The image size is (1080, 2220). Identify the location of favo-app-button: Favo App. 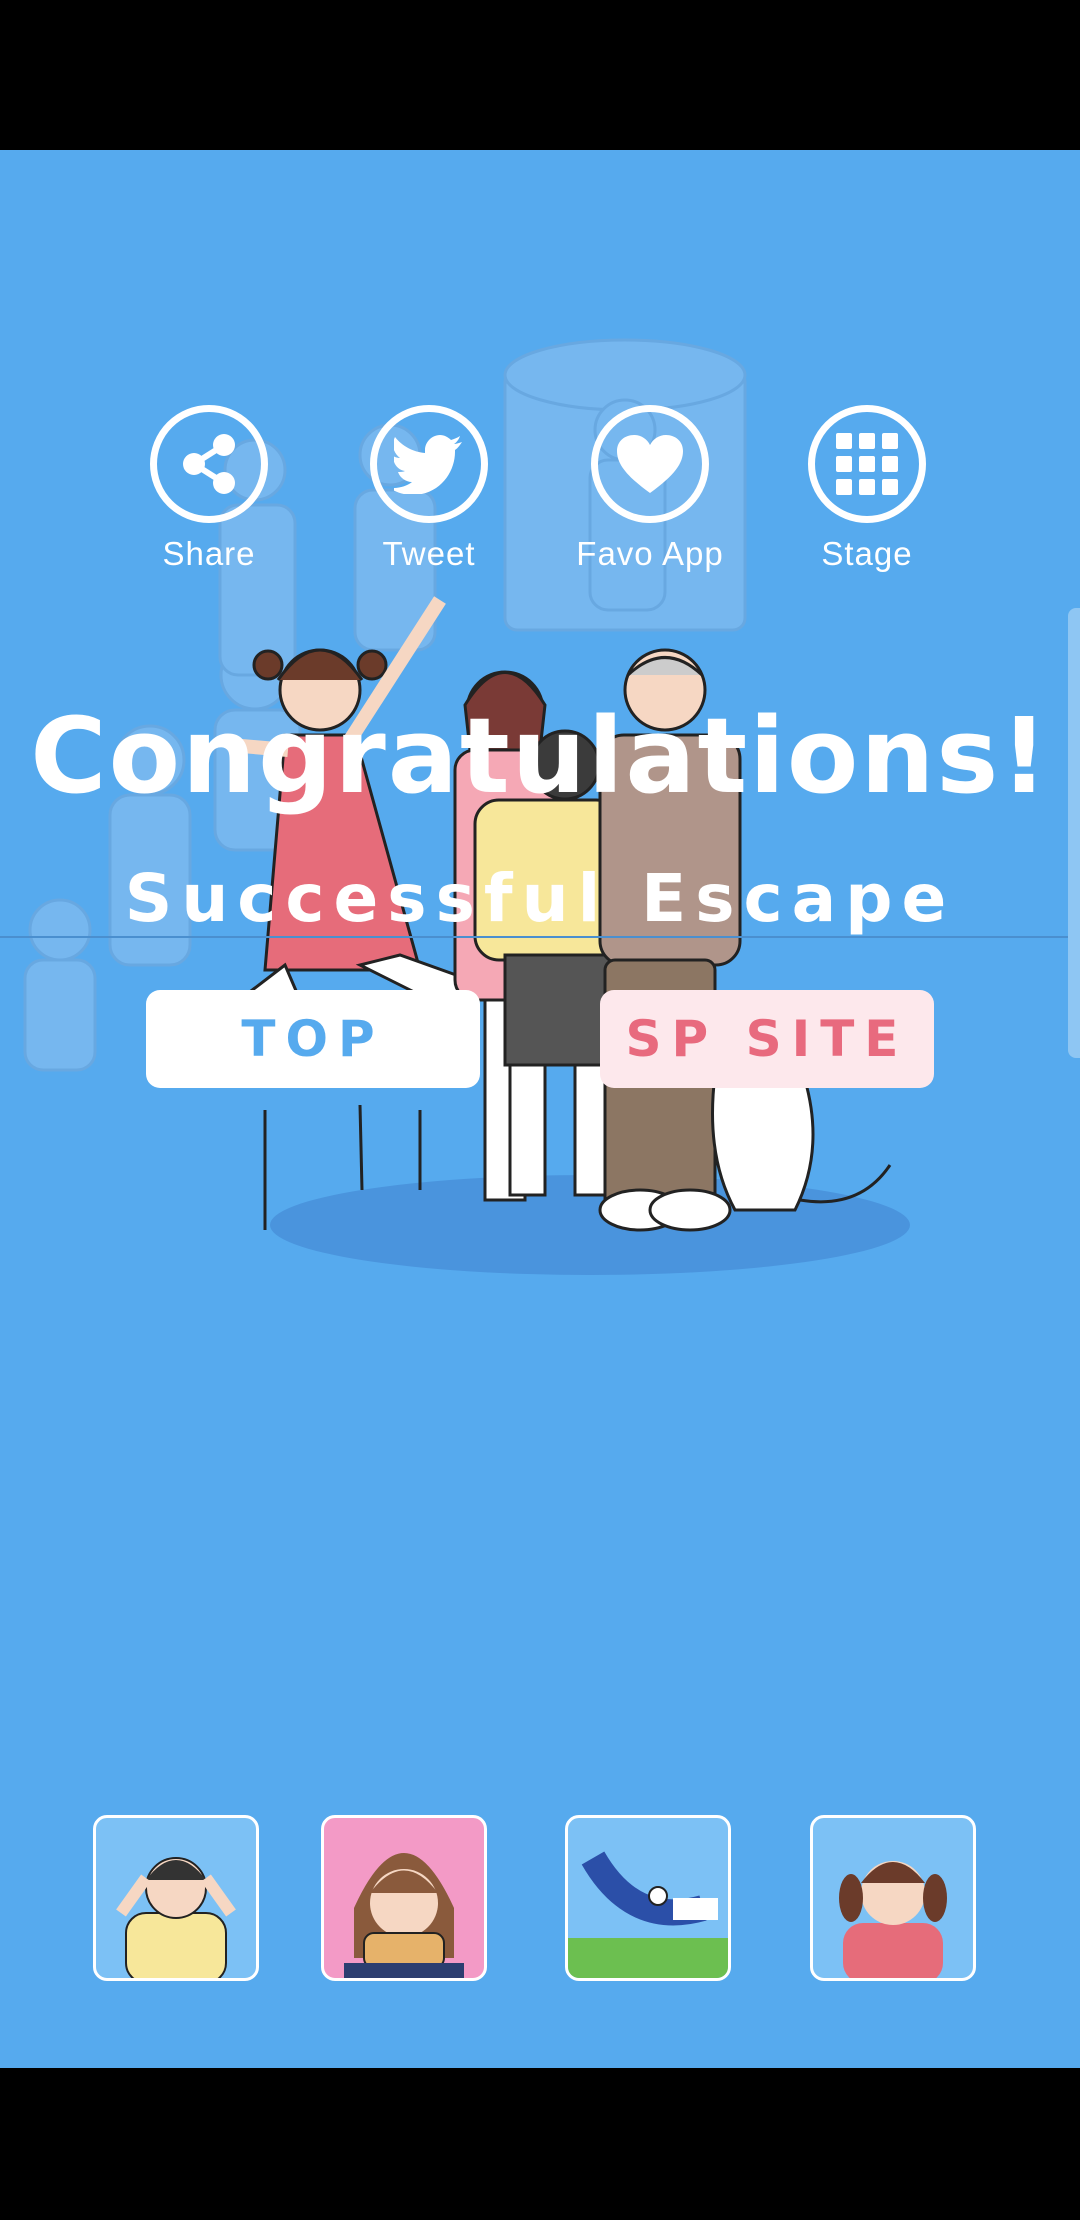
(650, 495).